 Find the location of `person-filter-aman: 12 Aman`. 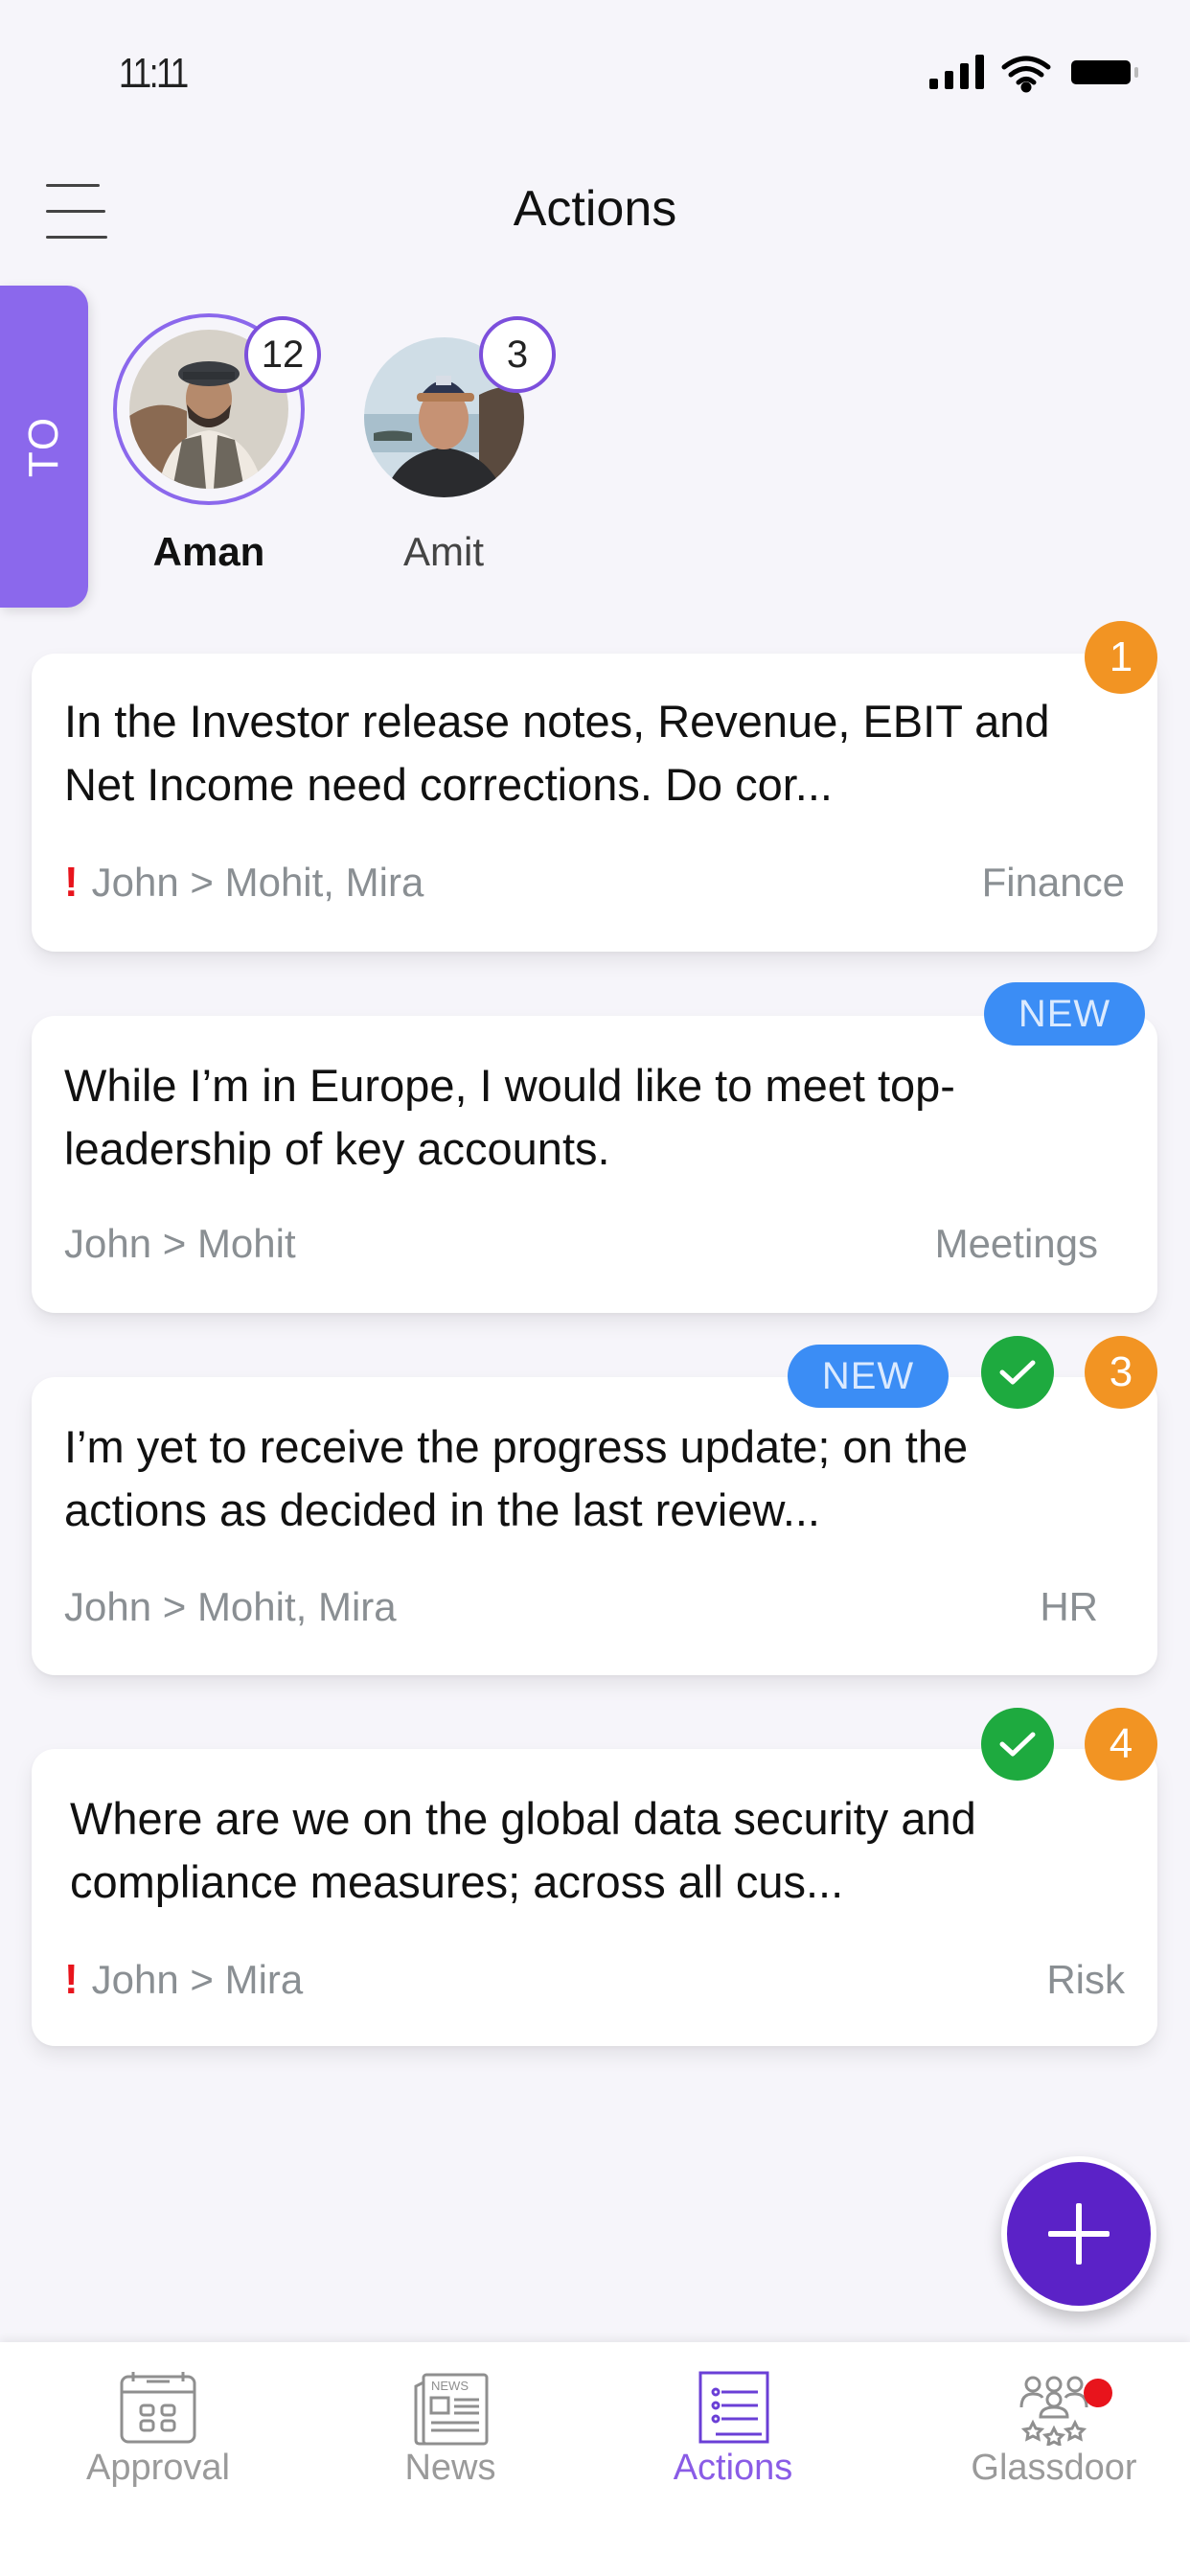

person-filter-aman: 12 Aman is located at coordinates (220, 446).